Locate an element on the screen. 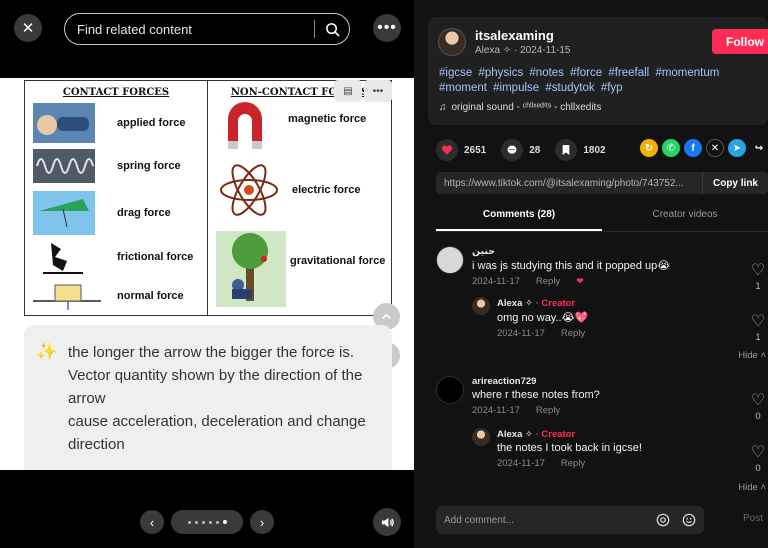  comment-action: 28 is located at coordinates (520, 150).